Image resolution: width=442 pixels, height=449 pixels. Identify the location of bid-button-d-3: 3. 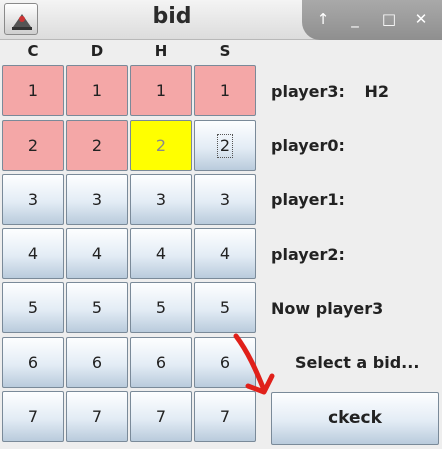
(97, 199).